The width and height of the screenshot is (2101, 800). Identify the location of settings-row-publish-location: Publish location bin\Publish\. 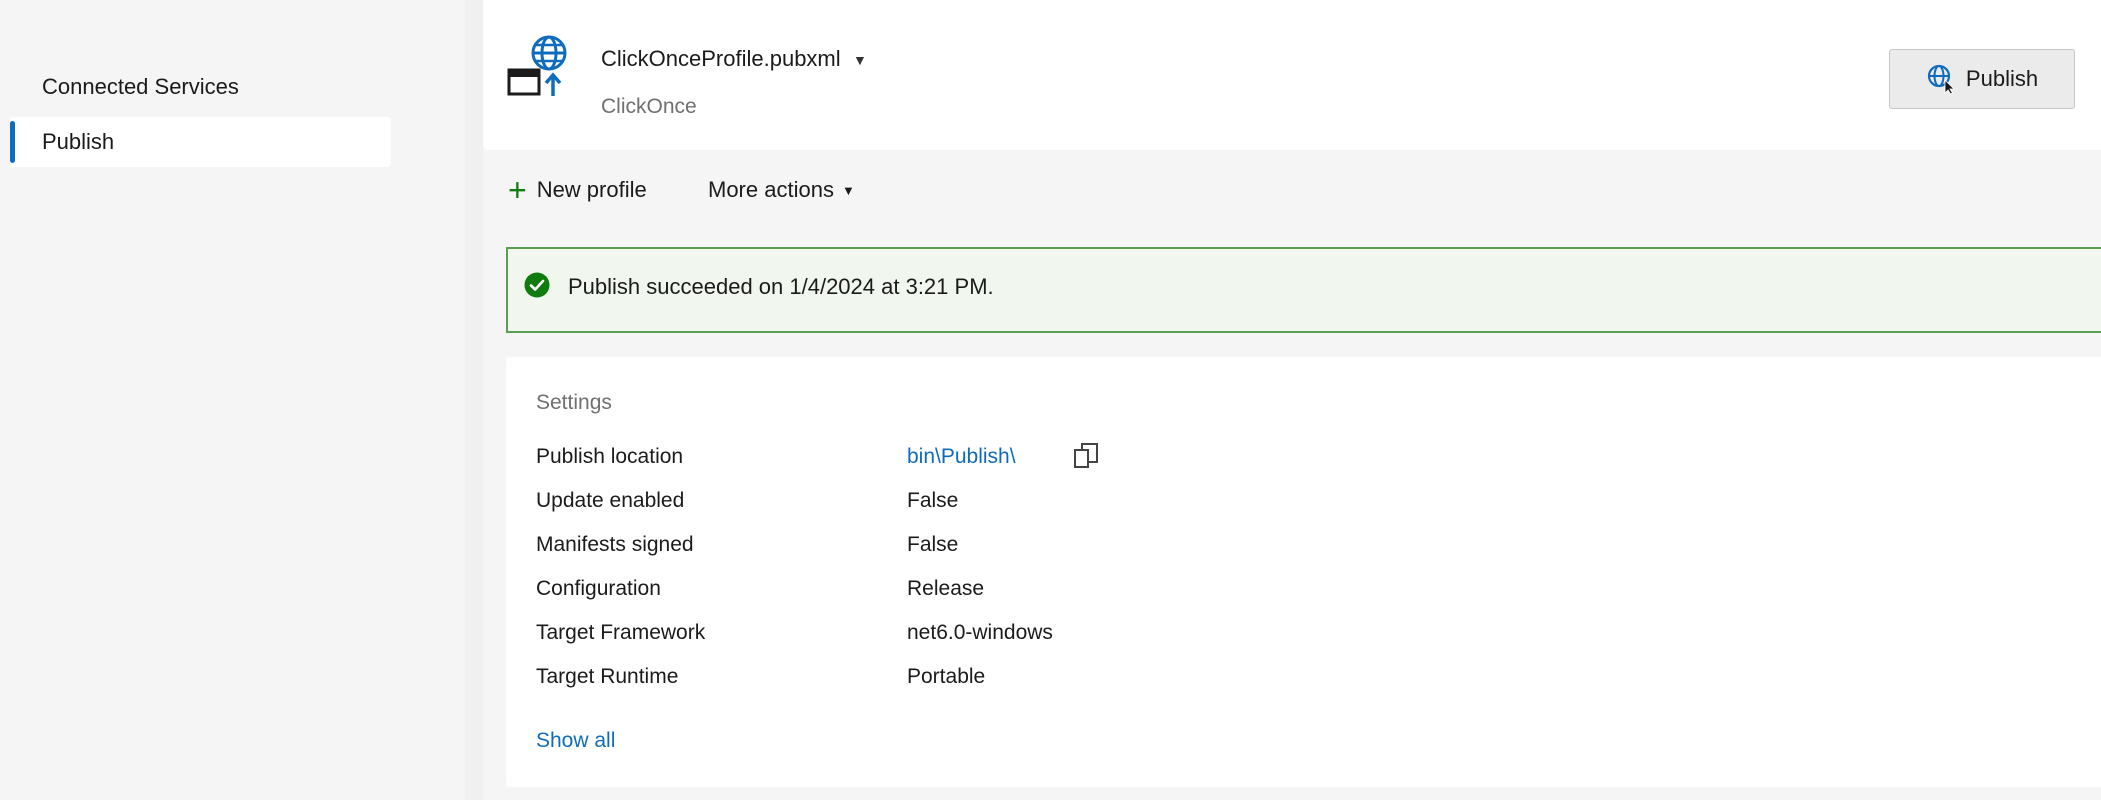
(986, 461).